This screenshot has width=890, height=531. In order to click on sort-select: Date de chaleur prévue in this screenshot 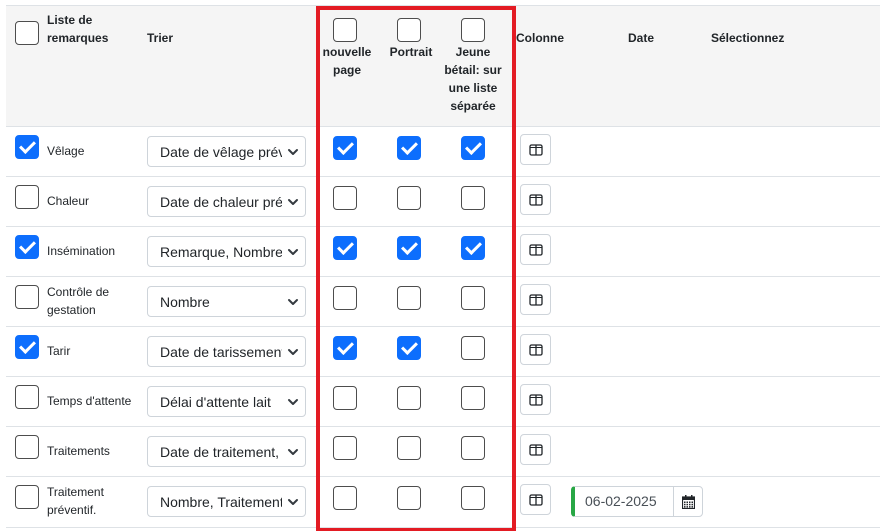, I will do `click(226, 201)`.